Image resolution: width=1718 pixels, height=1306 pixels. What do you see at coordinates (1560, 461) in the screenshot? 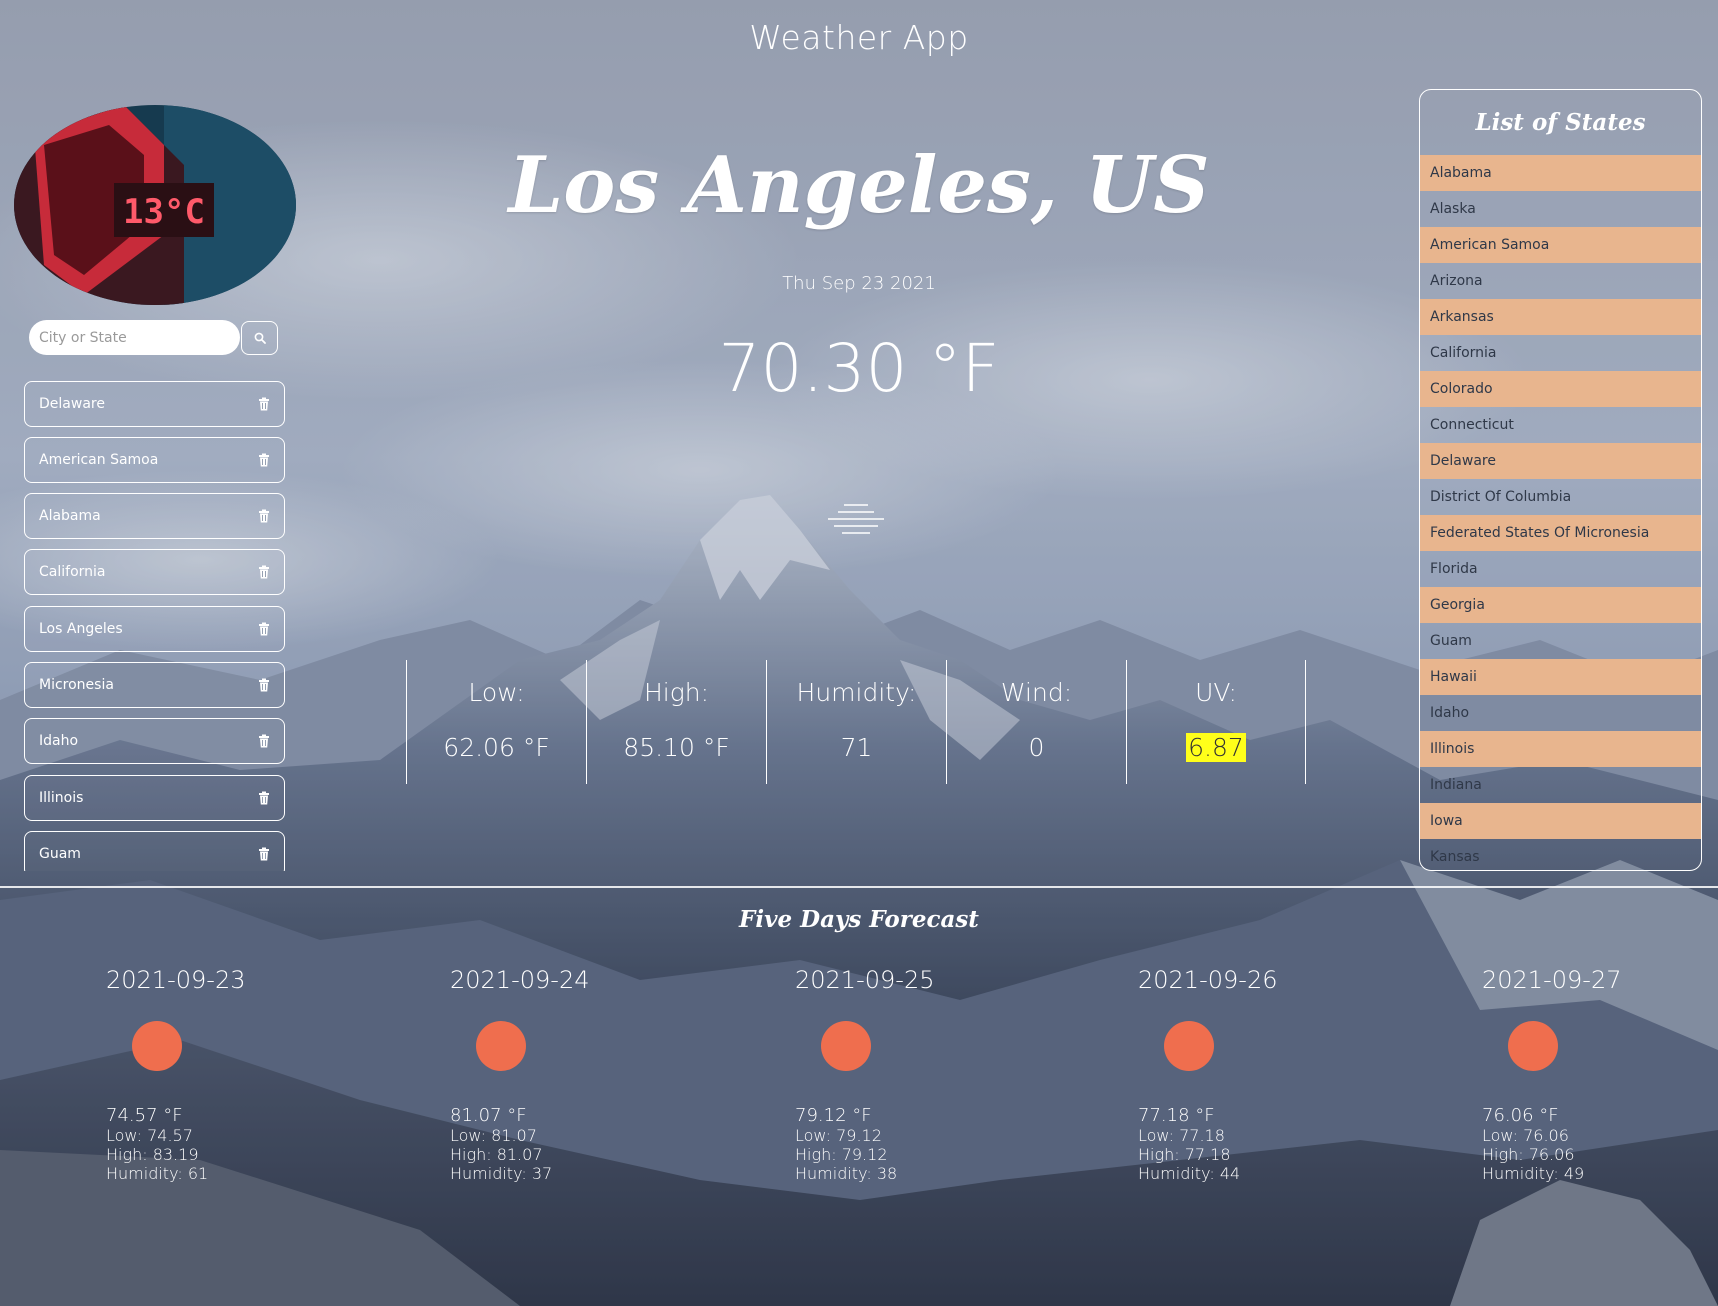
I see `state-item: Delaware` at bounding box center [1560, 461].